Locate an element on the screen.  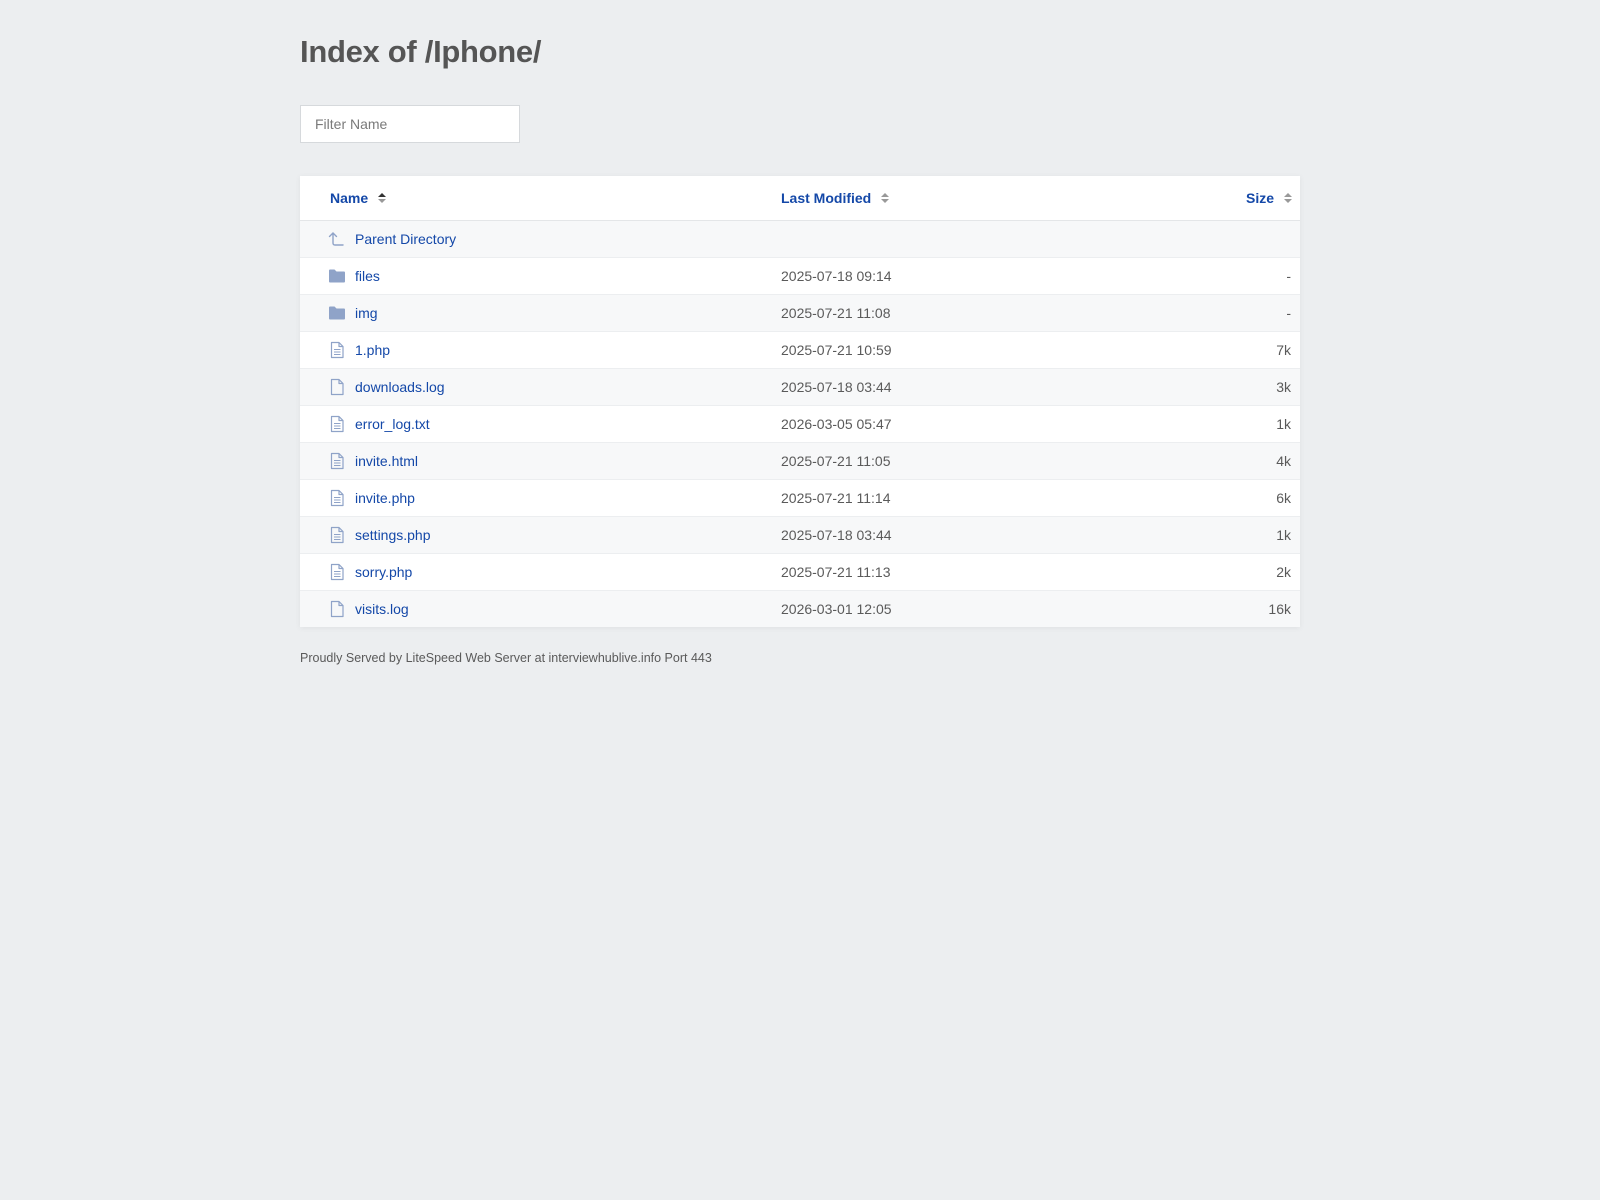
last-modified-cell: 2025-07-18 09:14 is located at coordinates (836, 276).